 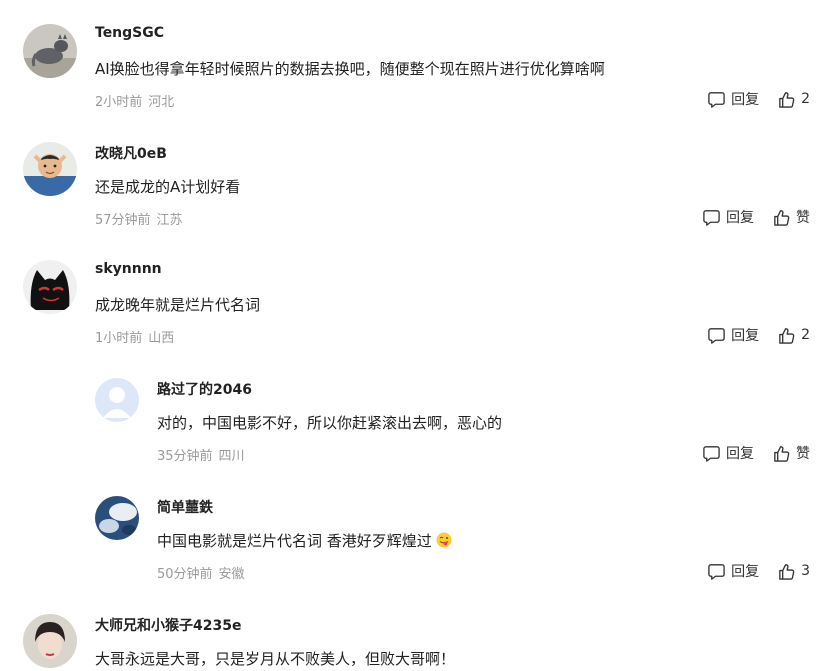 I want to click on comment-meta: 50分钟前 安徽, so click(x=201, y=572).